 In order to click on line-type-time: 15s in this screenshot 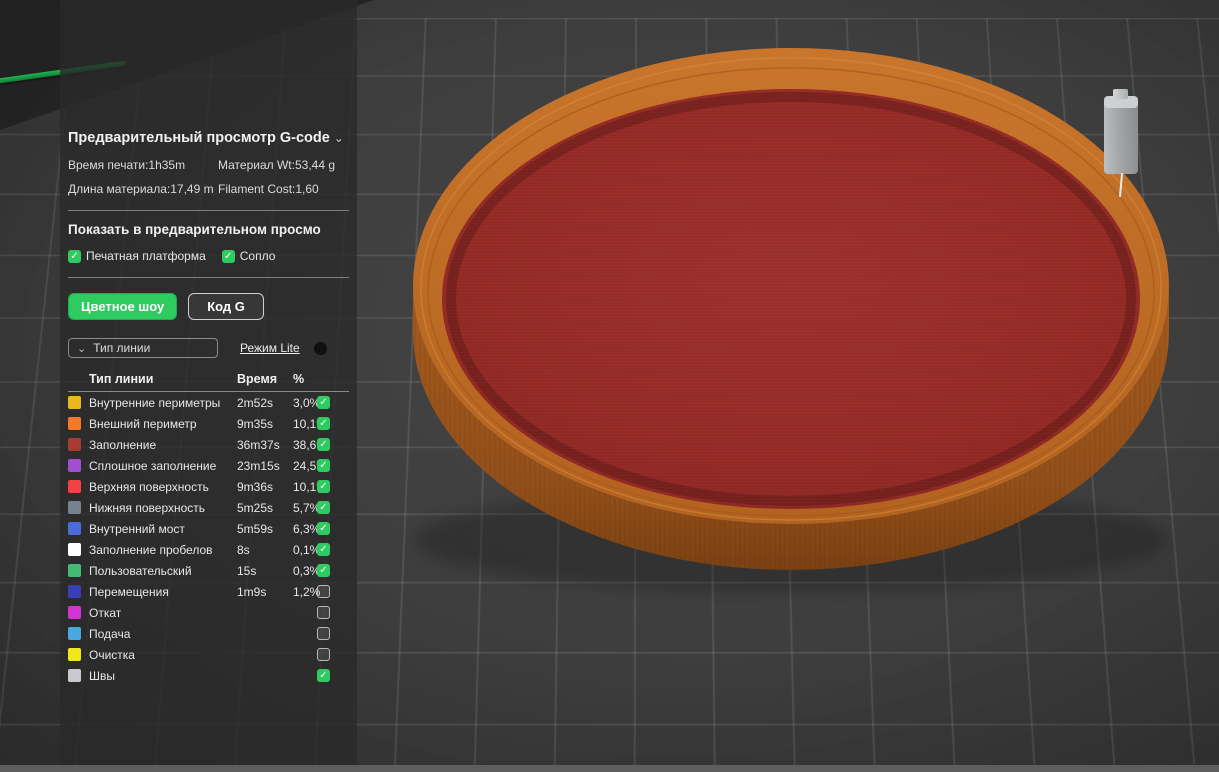, I will do `click(247, 570)`.